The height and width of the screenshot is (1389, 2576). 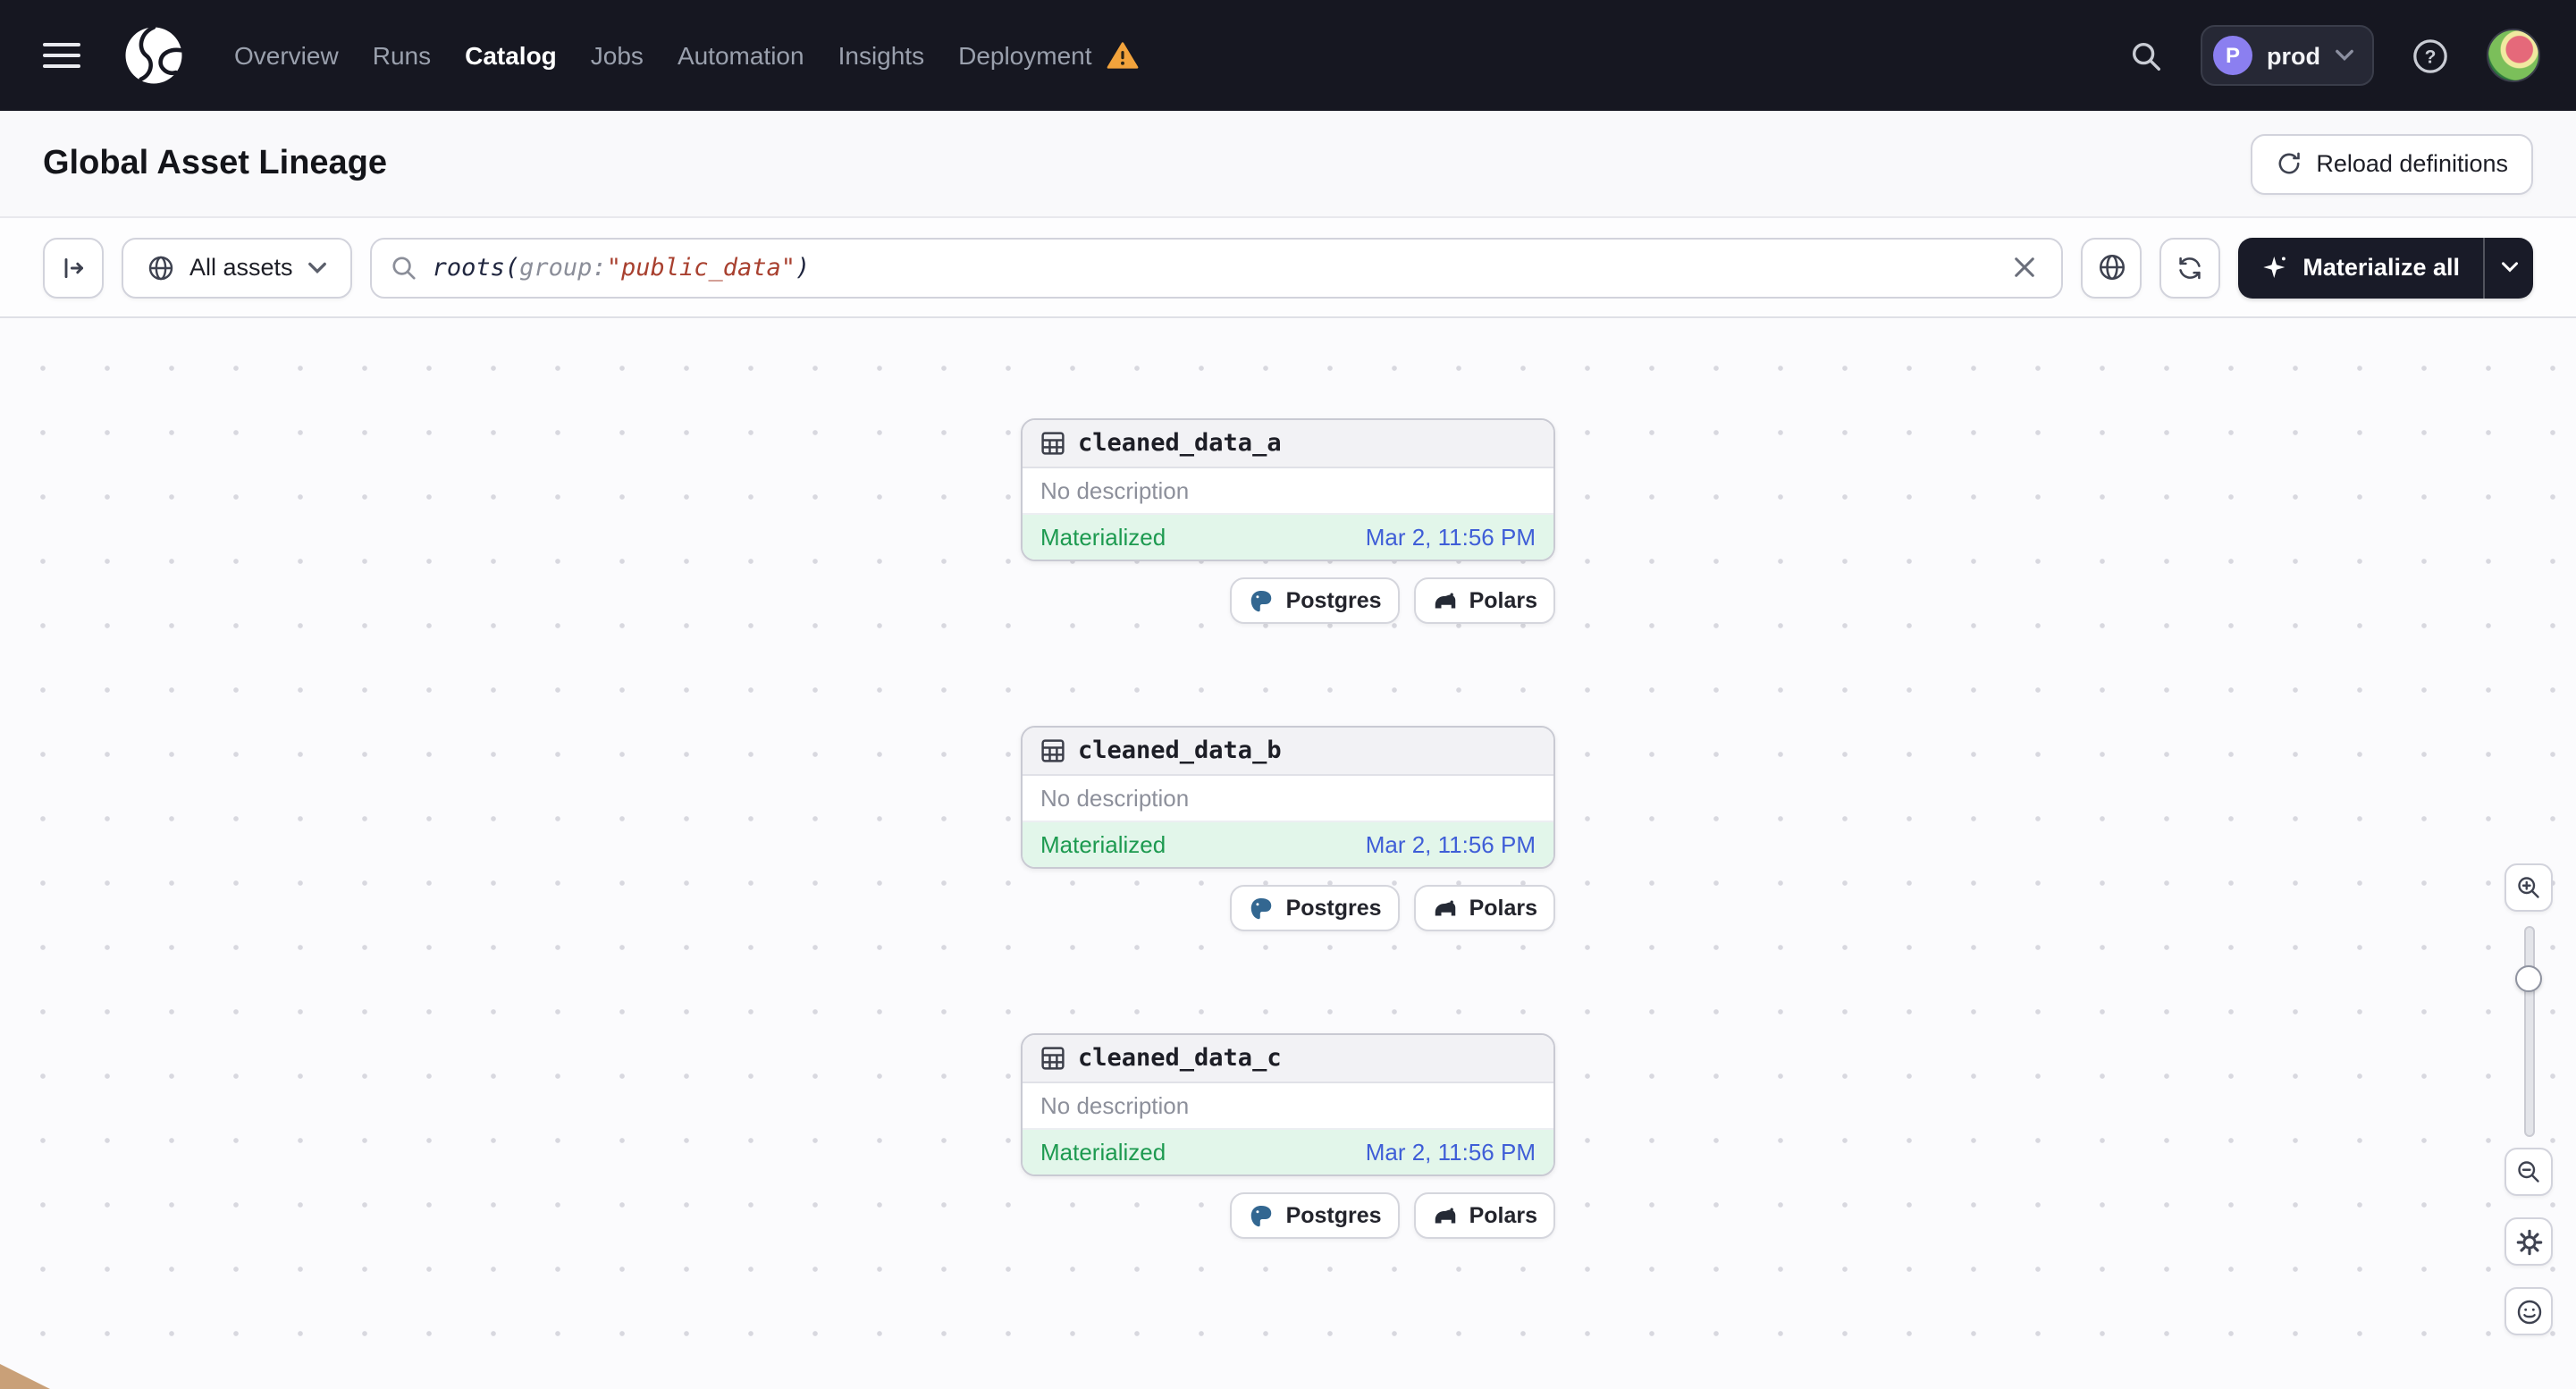 I want to click on nav-deployment: Deployment, so click(x=1024, y=55).